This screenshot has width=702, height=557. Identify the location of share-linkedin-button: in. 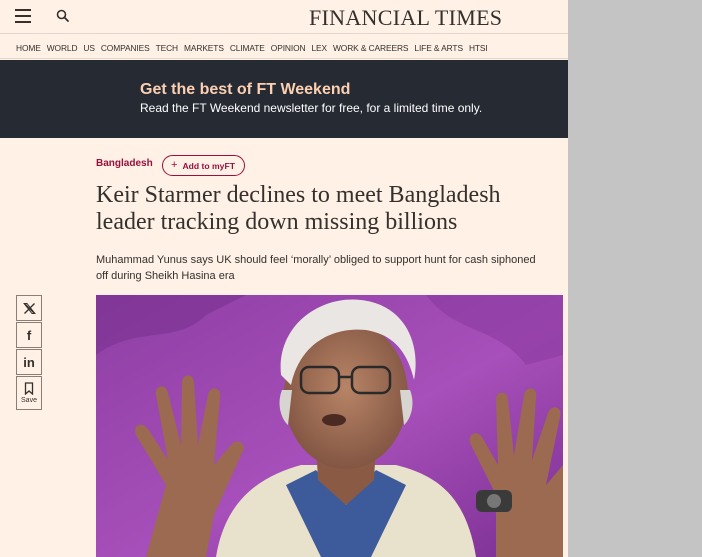
(29, 362).